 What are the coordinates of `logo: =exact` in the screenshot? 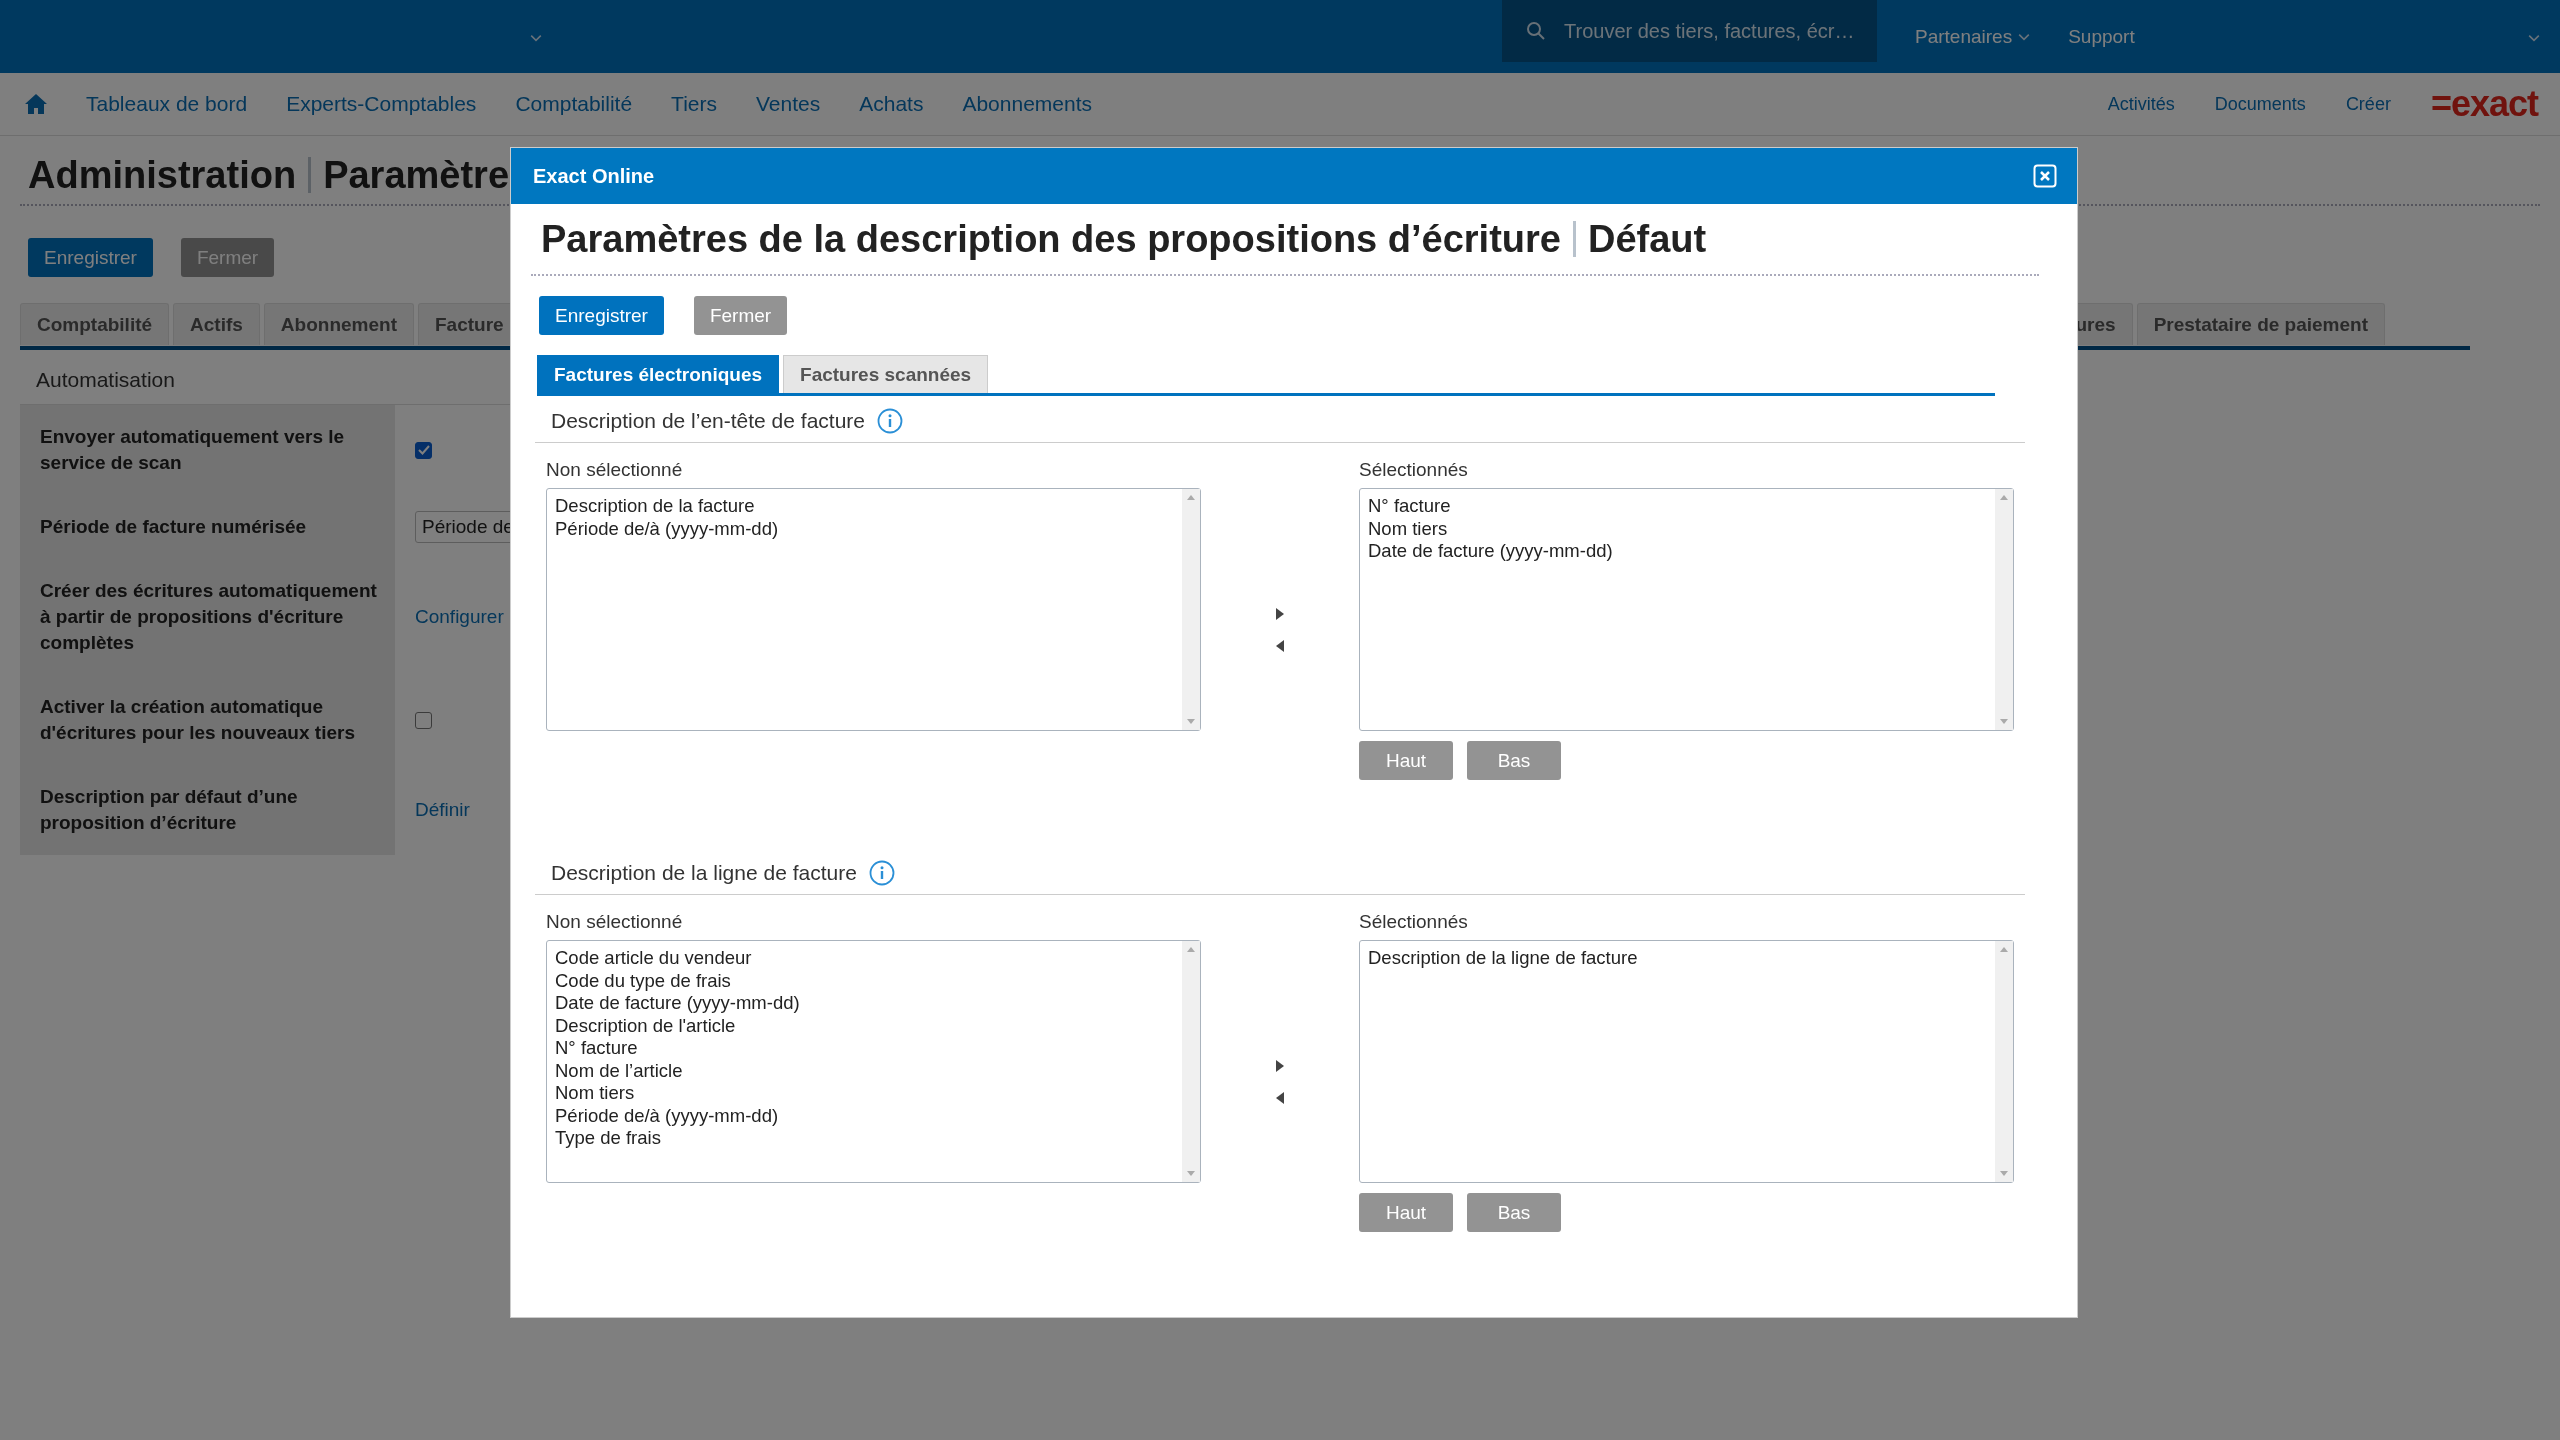 It's located at (2484, 104).